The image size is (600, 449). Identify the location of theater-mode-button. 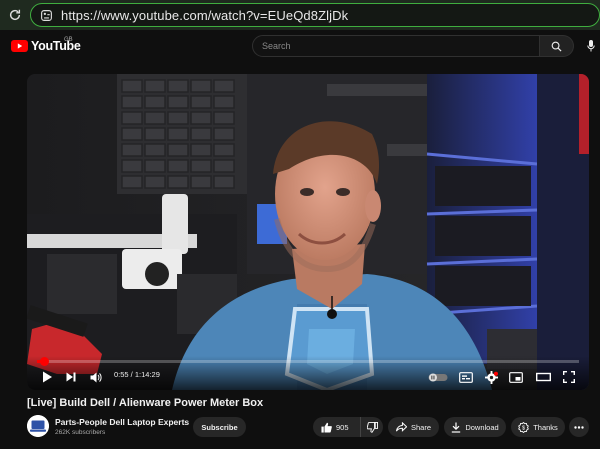
(543, 377).